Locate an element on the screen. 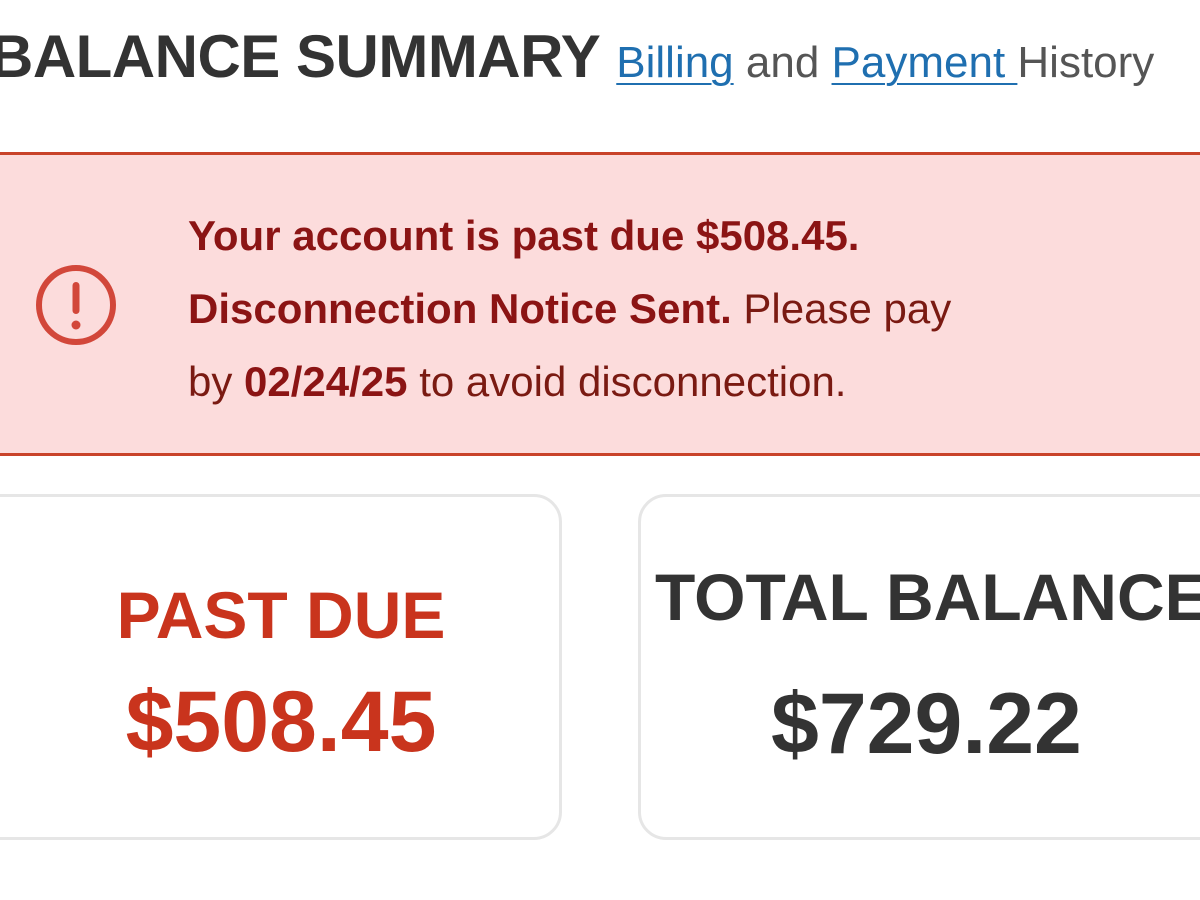 The width and height of the screenshot is (1200, 900). exclamation-circle-icon is located at coordinates (76, 305).